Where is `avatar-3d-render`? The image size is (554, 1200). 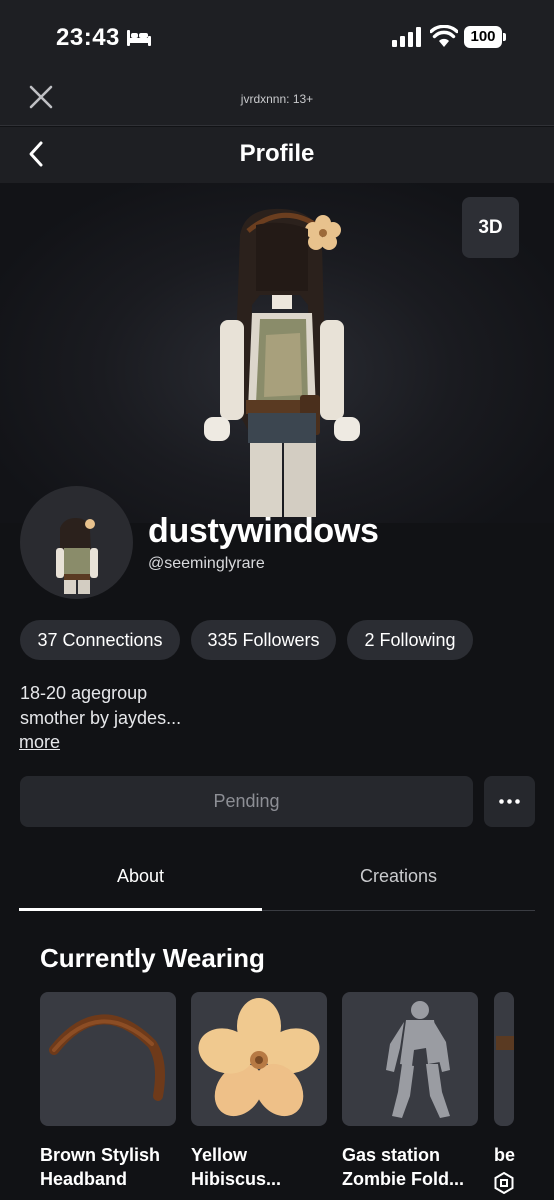 avatar-3d-render is located at coordinates (280, 356).